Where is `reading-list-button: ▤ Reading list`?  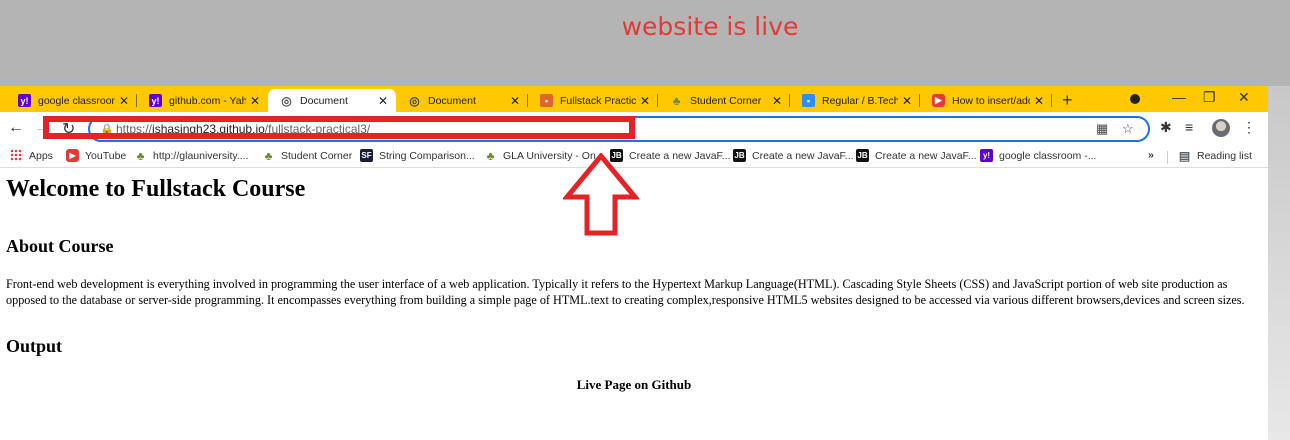 reading-list-button: ▤ Reading list is located at coordinates (1215, 155).